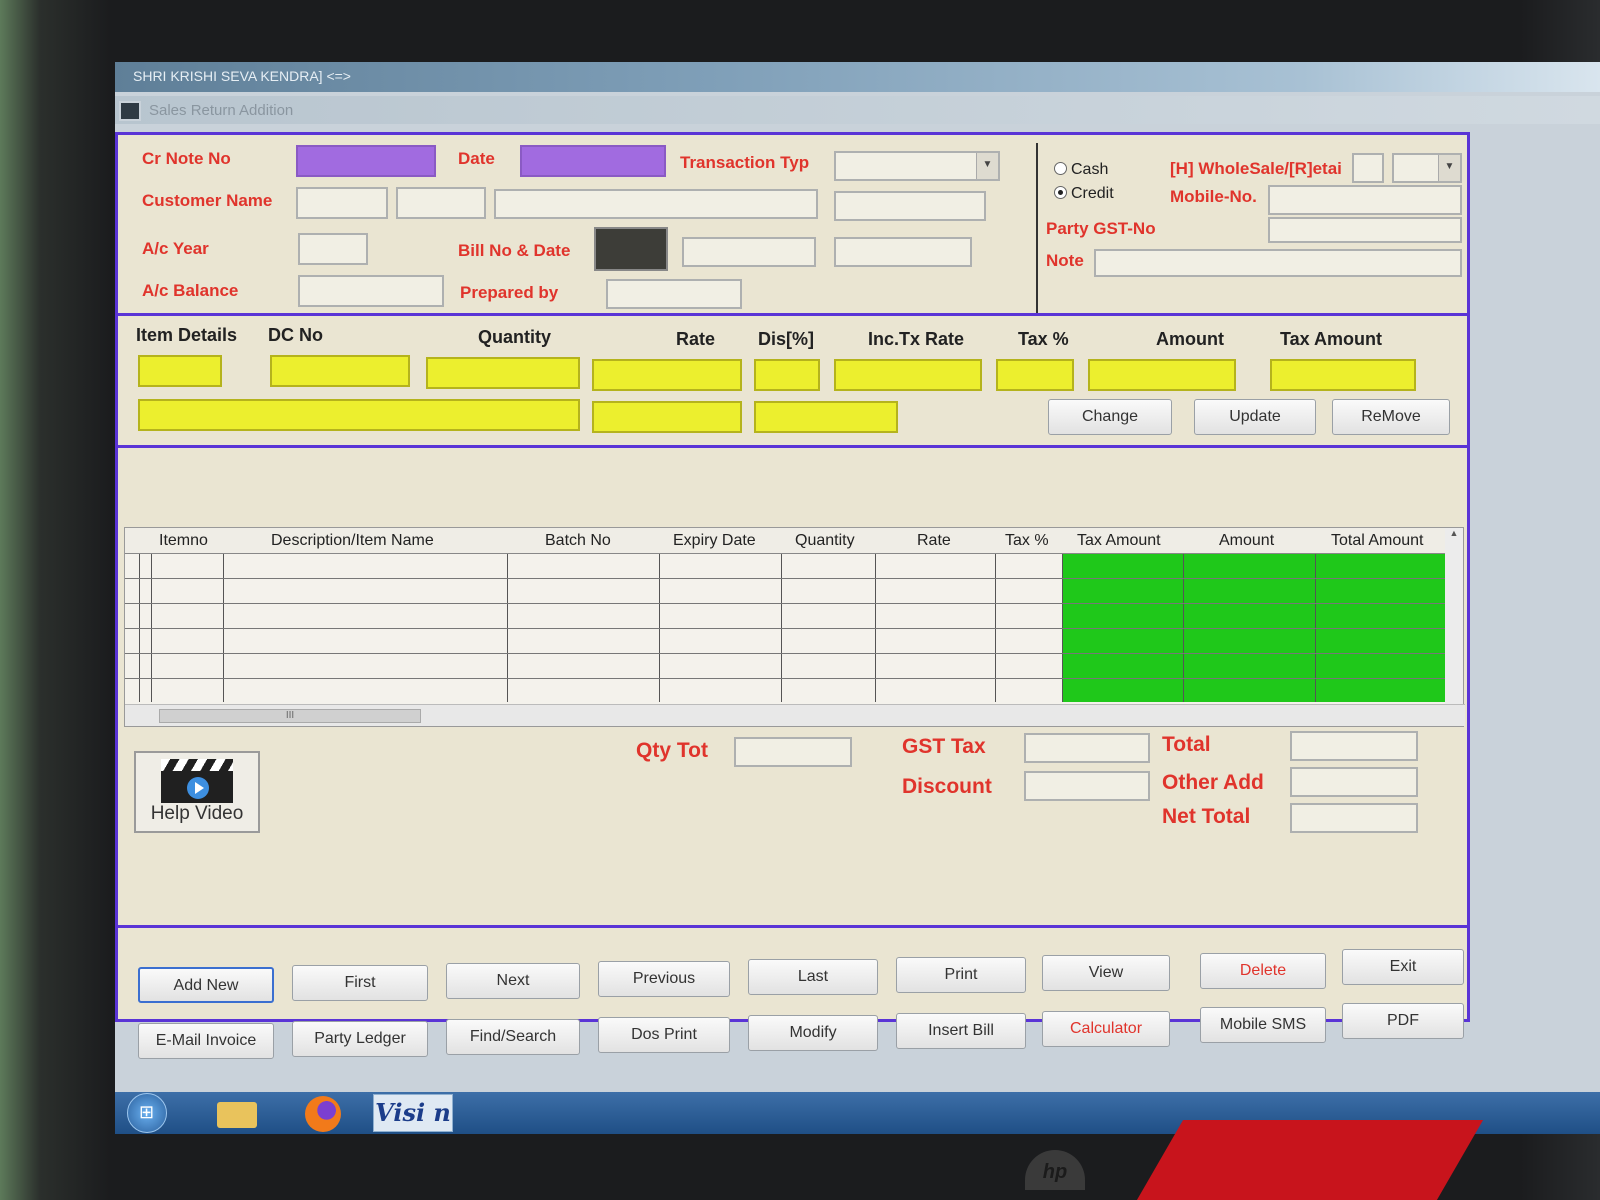 This screenshot has width=1600, height=1200. What do you see at coordinates (1035, 375) in the screenshot?
I see `tax-percent-field` at bounding box center [1035, 375].